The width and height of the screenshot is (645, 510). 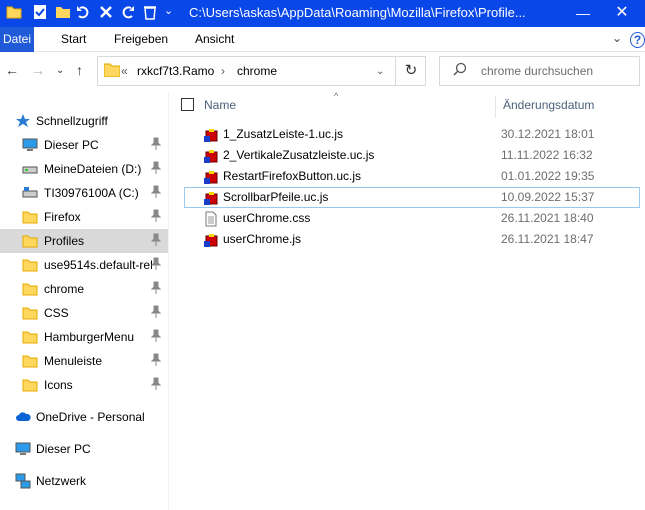 I want to click on file-date: 11.11.2022 16:32, so click(x=547, y=155).